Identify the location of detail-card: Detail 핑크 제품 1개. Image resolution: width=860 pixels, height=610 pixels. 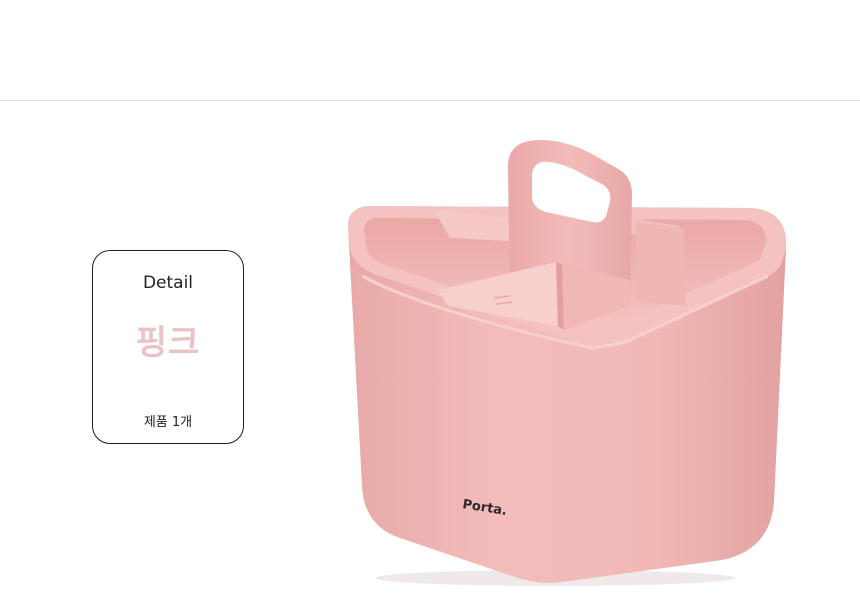
(168, 347).